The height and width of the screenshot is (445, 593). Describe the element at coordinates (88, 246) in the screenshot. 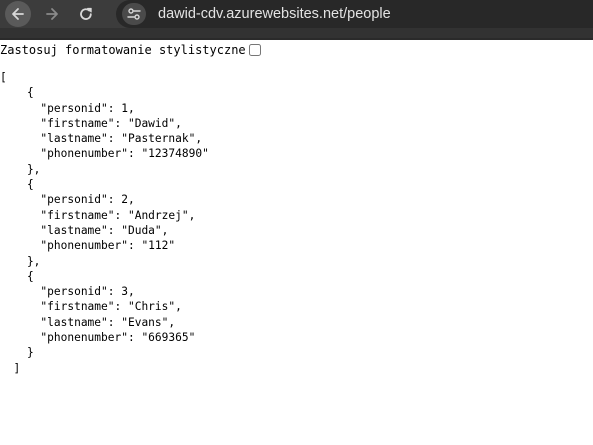

I see `json-line: "phonenumber": "112"` at that location.